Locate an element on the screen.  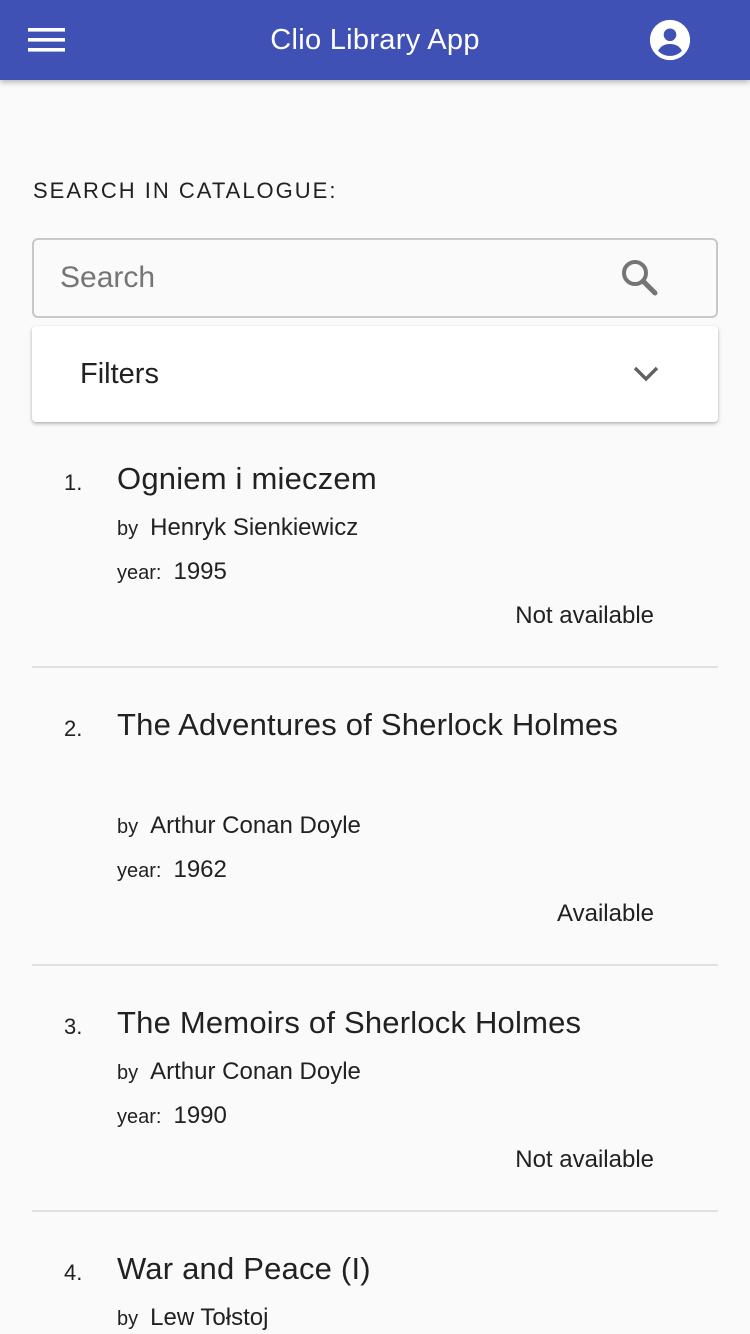
book-number: 1. is located at coordinates (73, 482).